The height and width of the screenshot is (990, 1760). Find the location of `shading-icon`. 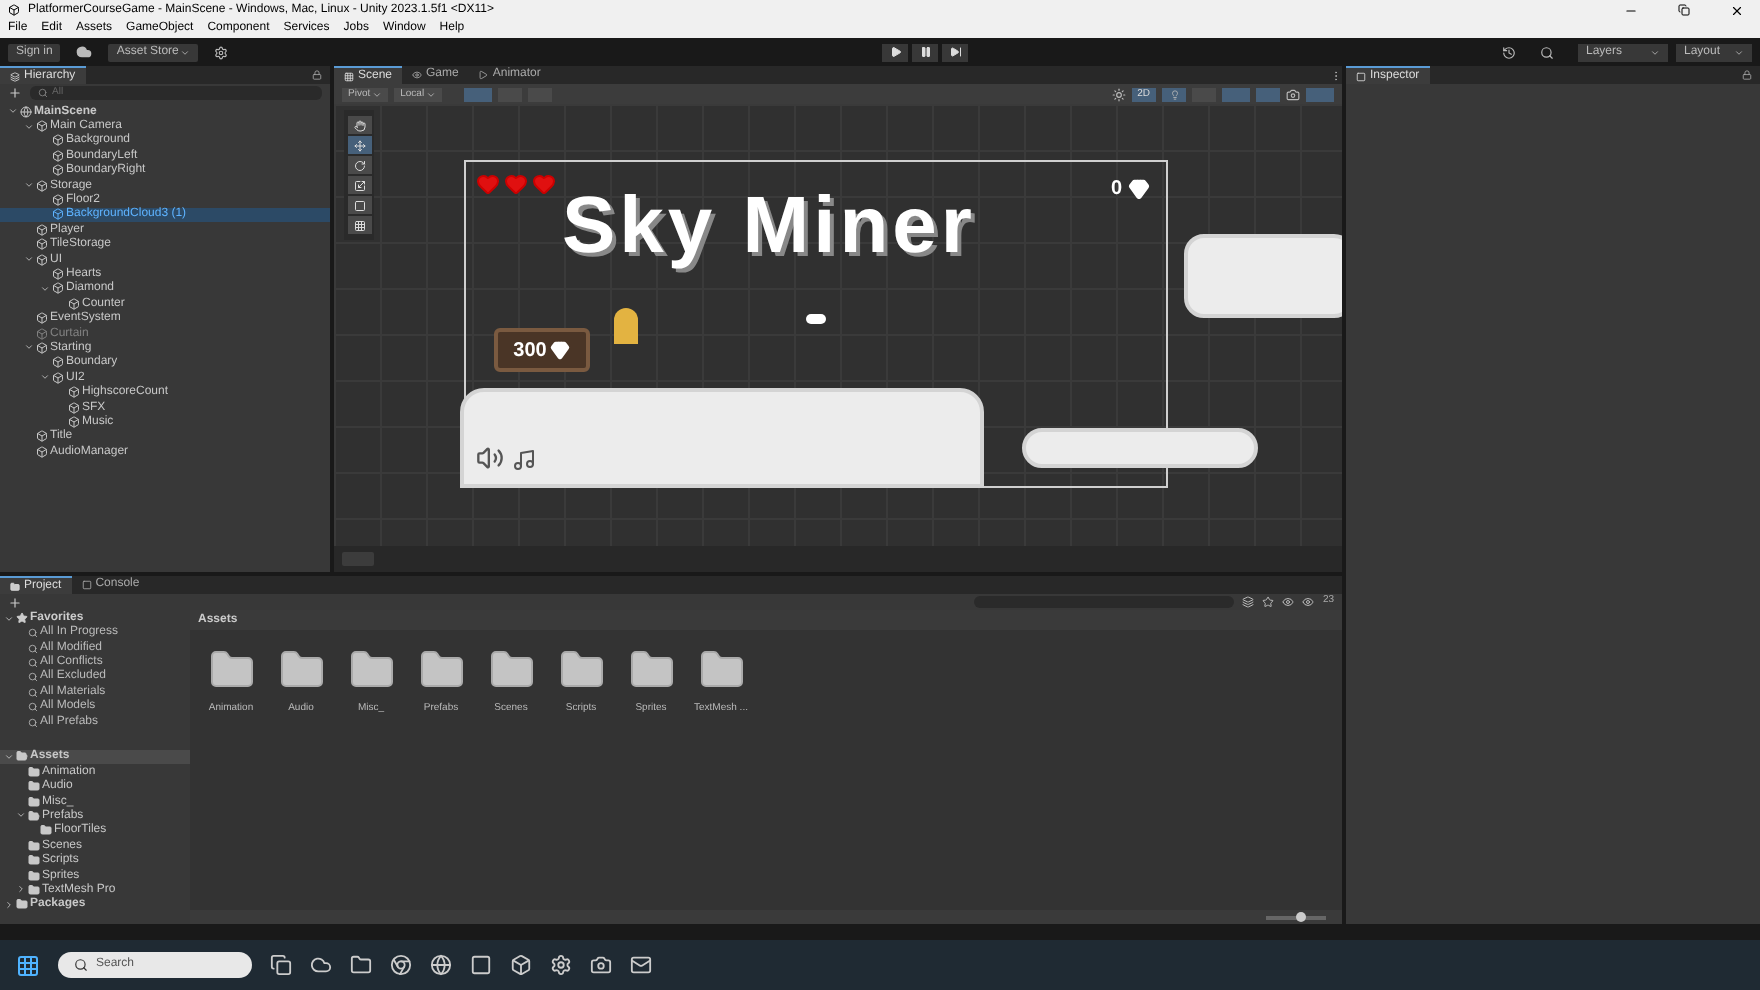

shading-icon is located at coordinates (1118, 94).